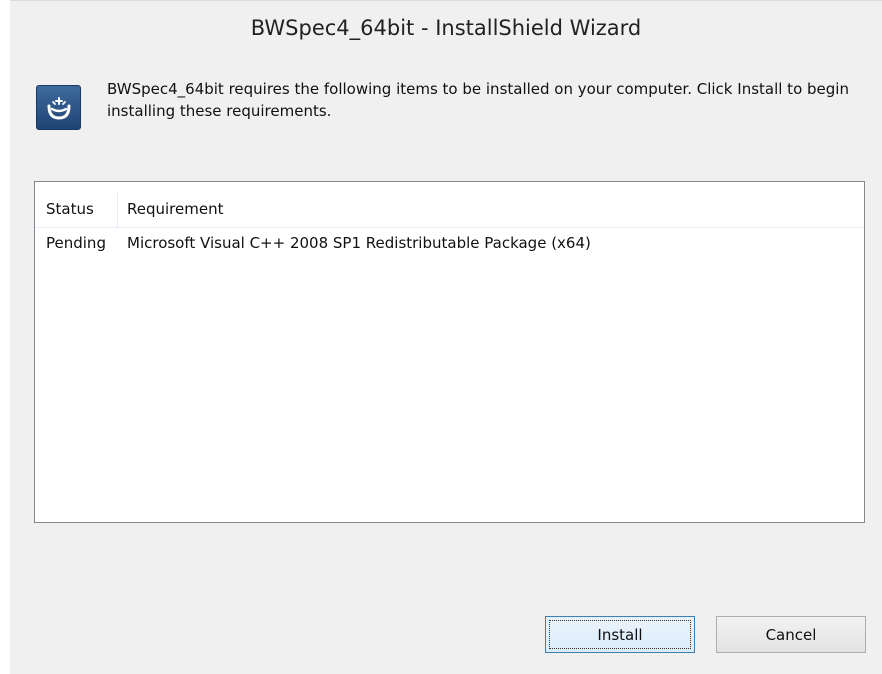  I want to click on installshield-icon, so click(58, 107).